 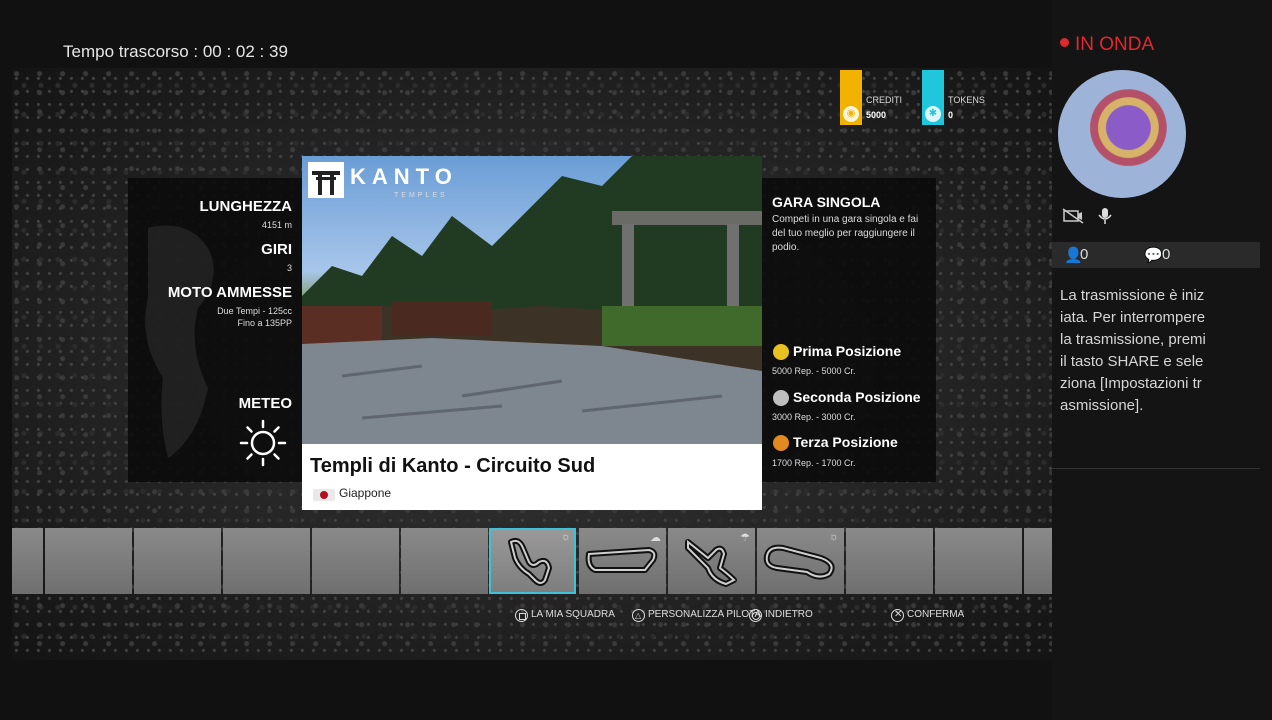 I want to click on viewer-counts: 👤 0 💬 0, so click(x=1156, y=255).